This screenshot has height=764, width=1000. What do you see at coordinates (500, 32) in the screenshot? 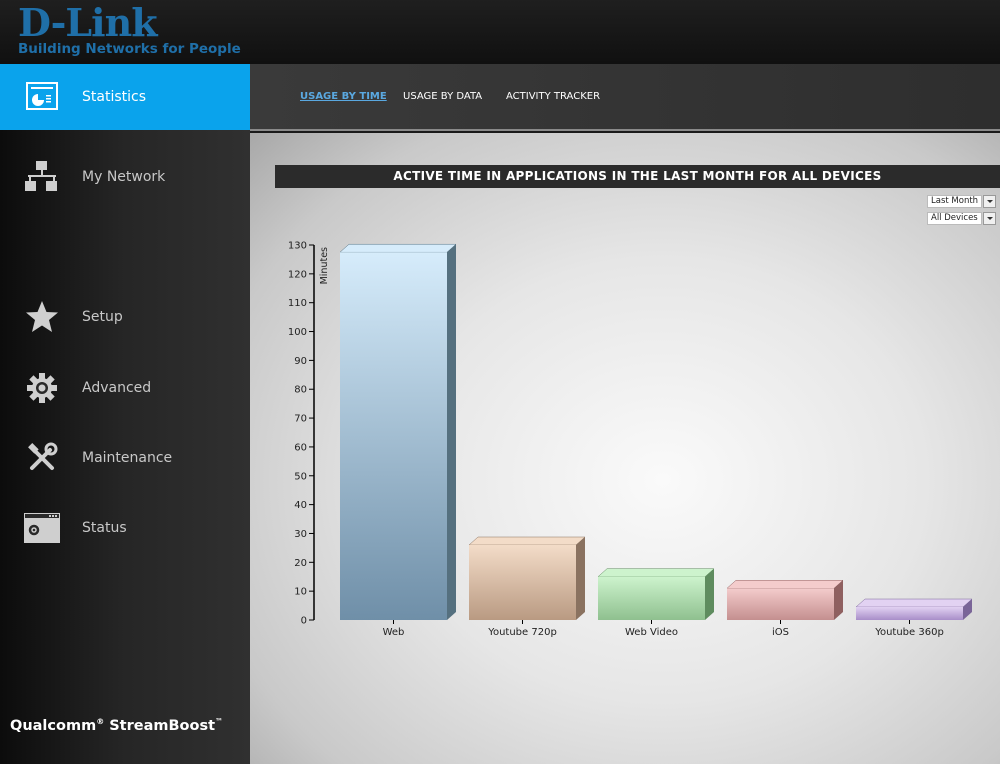
I see `header: D-Link Building Networks for People` at bounding box center [500, 32].